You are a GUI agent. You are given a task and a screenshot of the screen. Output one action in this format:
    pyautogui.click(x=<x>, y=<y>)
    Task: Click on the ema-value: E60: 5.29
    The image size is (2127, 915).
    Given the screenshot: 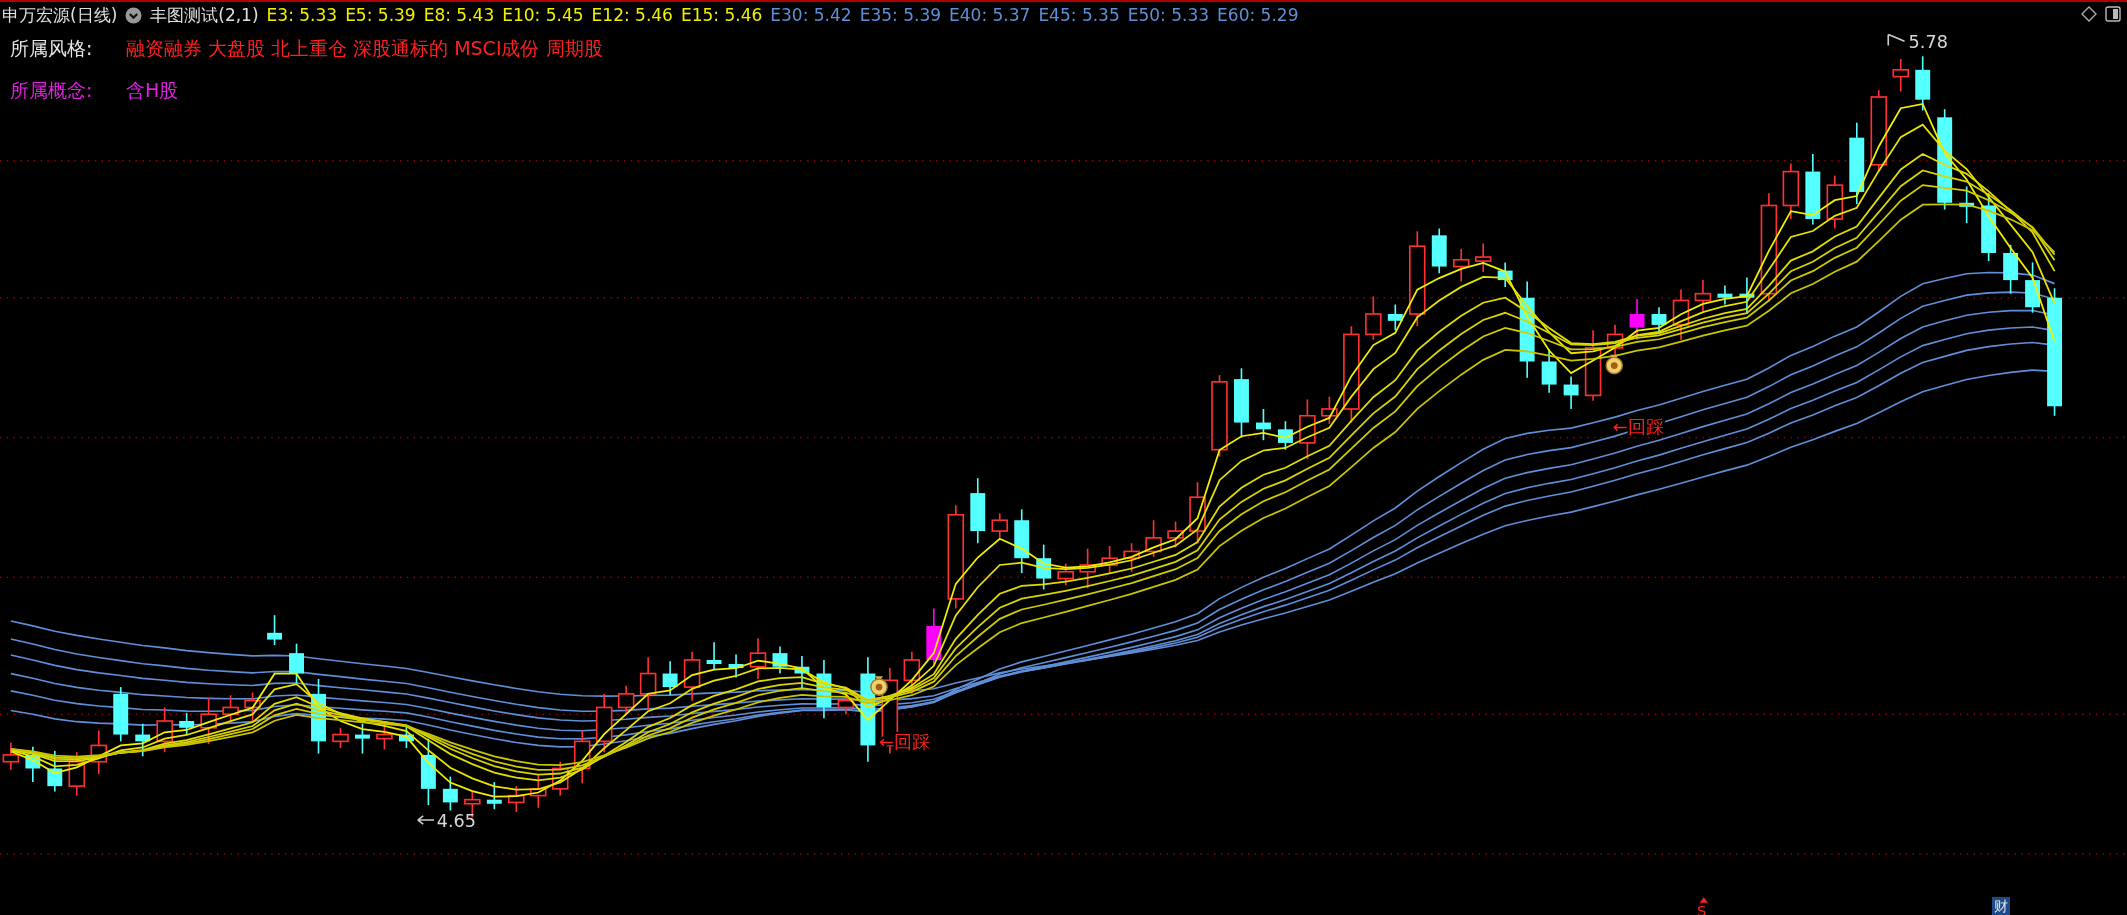 What is the action you would take?
    pyautogui.click(x=1258, y=15)
    